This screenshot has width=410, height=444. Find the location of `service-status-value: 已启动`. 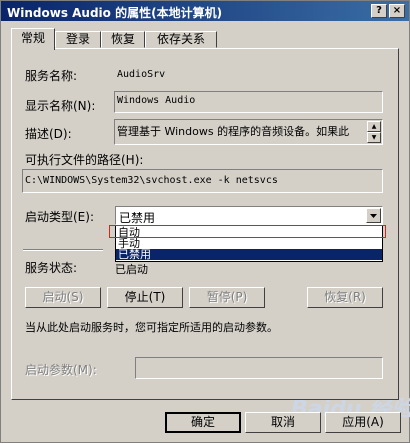

service-status-value: 已启动 is located at coordinates (131, 269).